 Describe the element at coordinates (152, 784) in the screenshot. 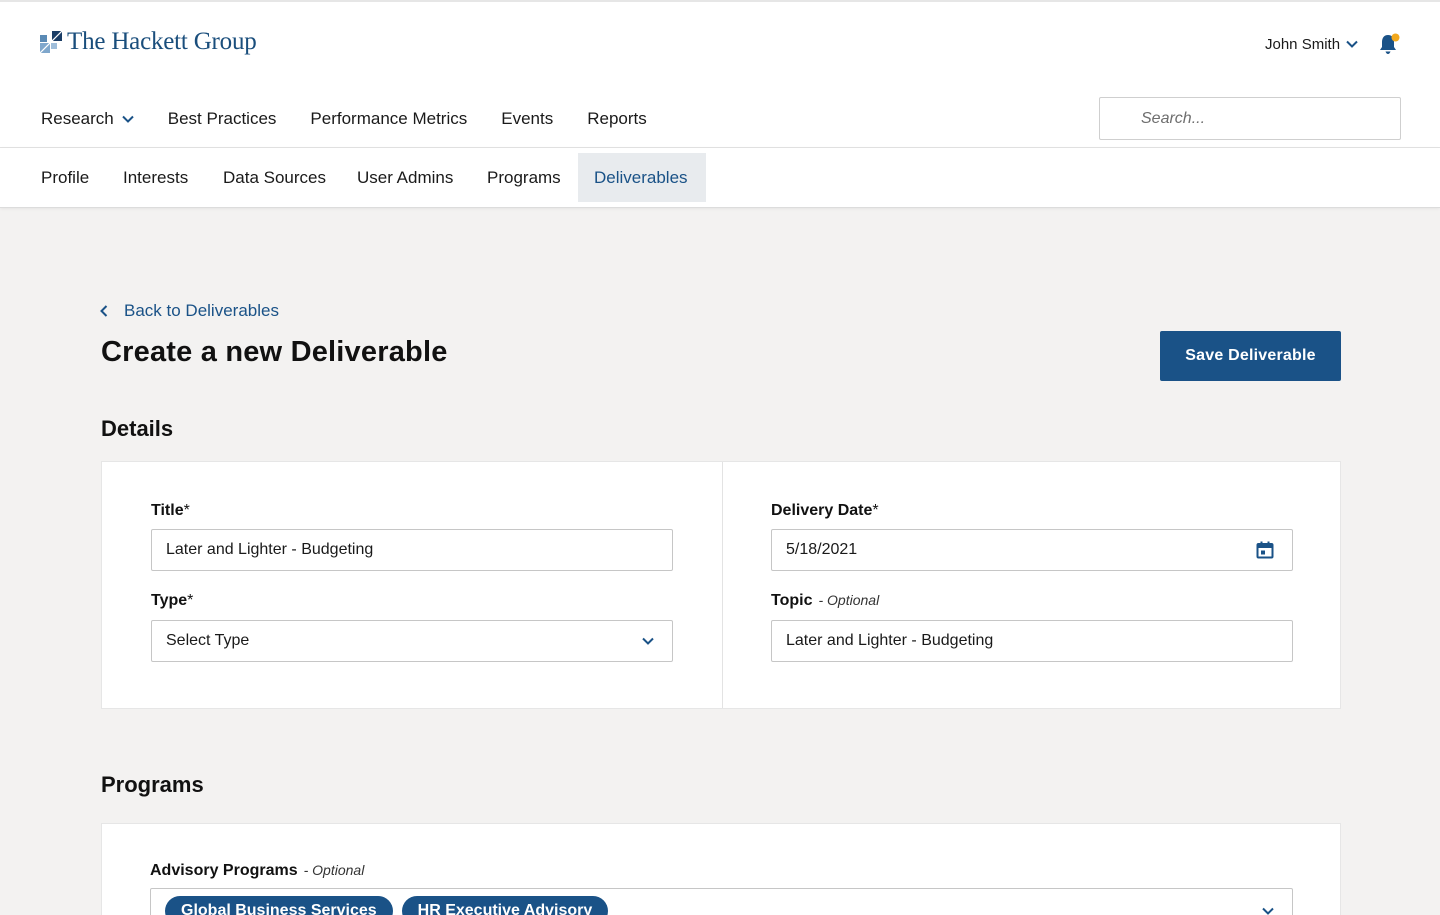

I see `programs-heading: Programs` at that location.